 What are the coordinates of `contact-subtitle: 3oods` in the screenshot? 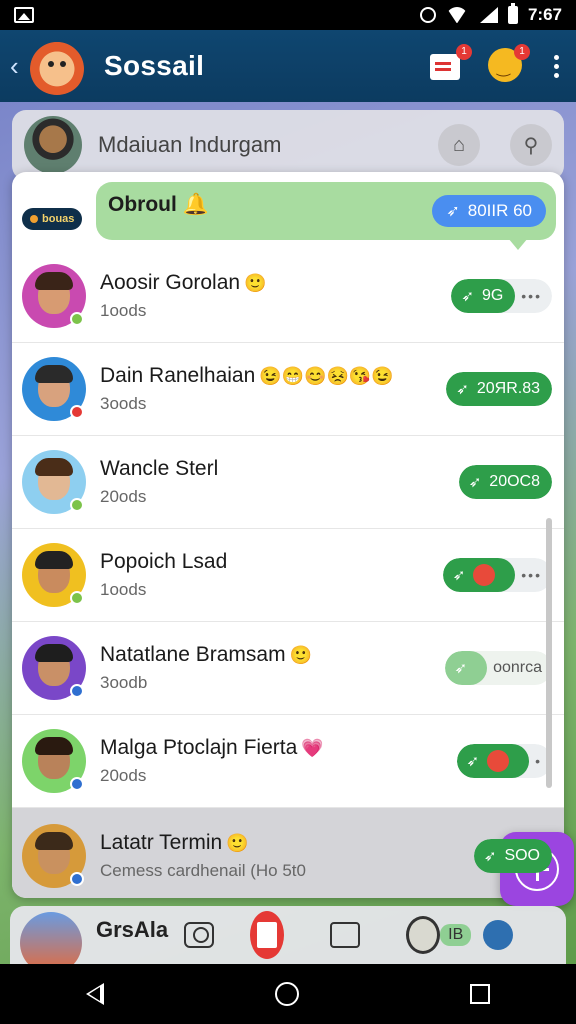 It's located at (123, 403).